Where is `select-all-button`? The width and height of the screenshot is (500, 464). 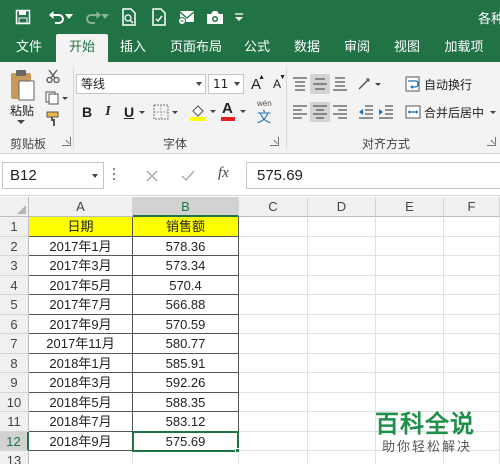 select-all-button is located at coordinates (14, 207).